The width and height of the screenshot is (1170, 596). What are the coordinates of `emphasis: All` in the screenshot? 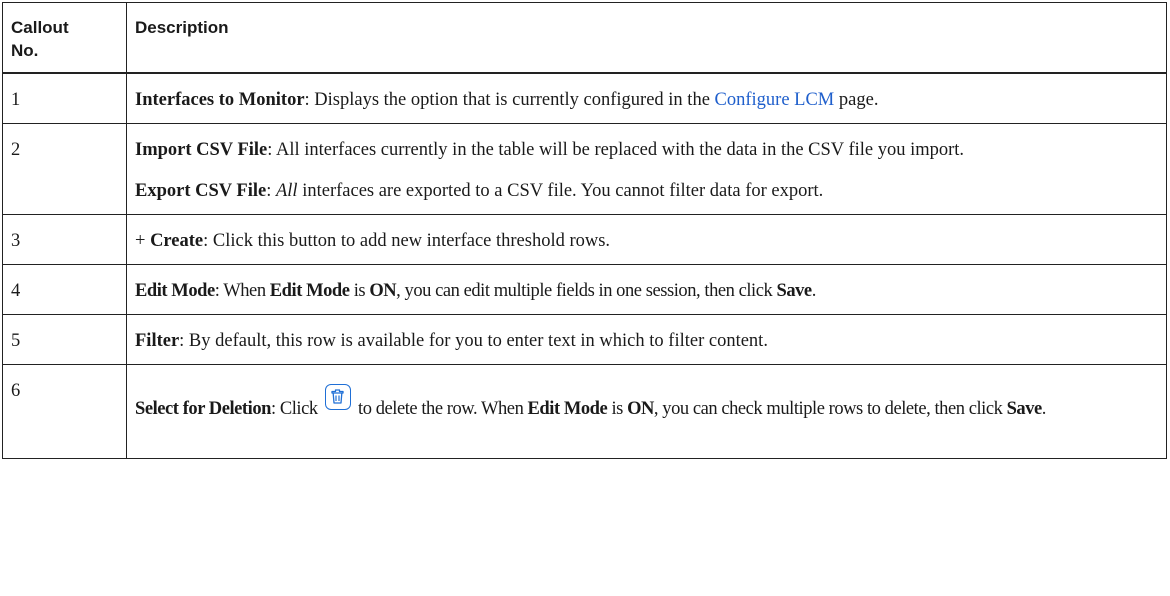 It's located at (286, 191).